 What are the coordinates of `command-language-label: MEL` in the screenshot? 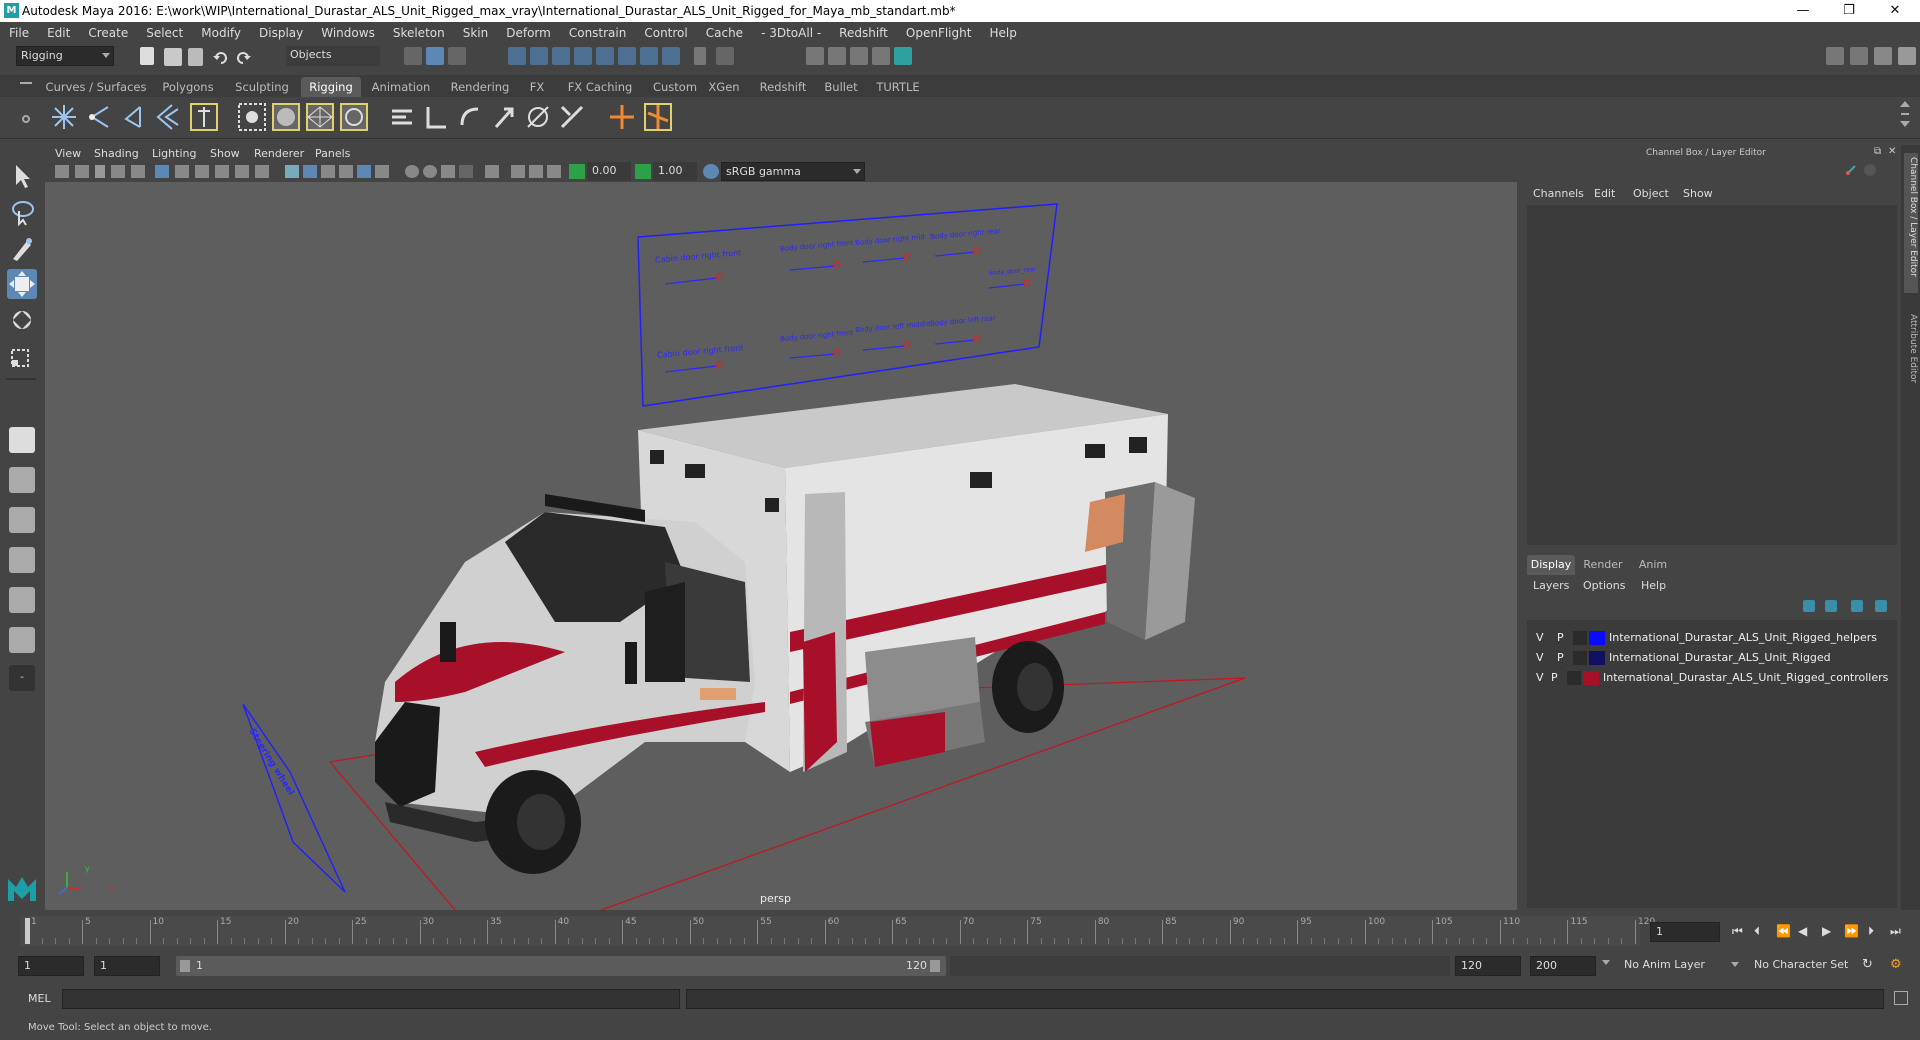 It's located at (39, 998).